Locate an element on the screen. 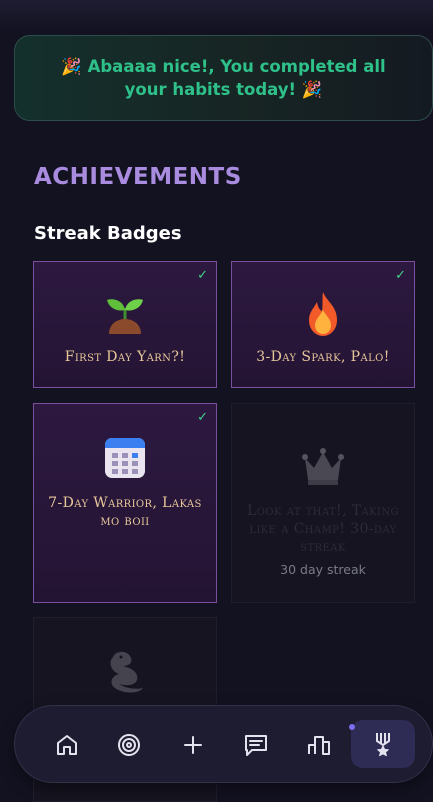 The width and height of the screenshot is (433, 802). leaderboard-icon is located at coordinates (319, 745).